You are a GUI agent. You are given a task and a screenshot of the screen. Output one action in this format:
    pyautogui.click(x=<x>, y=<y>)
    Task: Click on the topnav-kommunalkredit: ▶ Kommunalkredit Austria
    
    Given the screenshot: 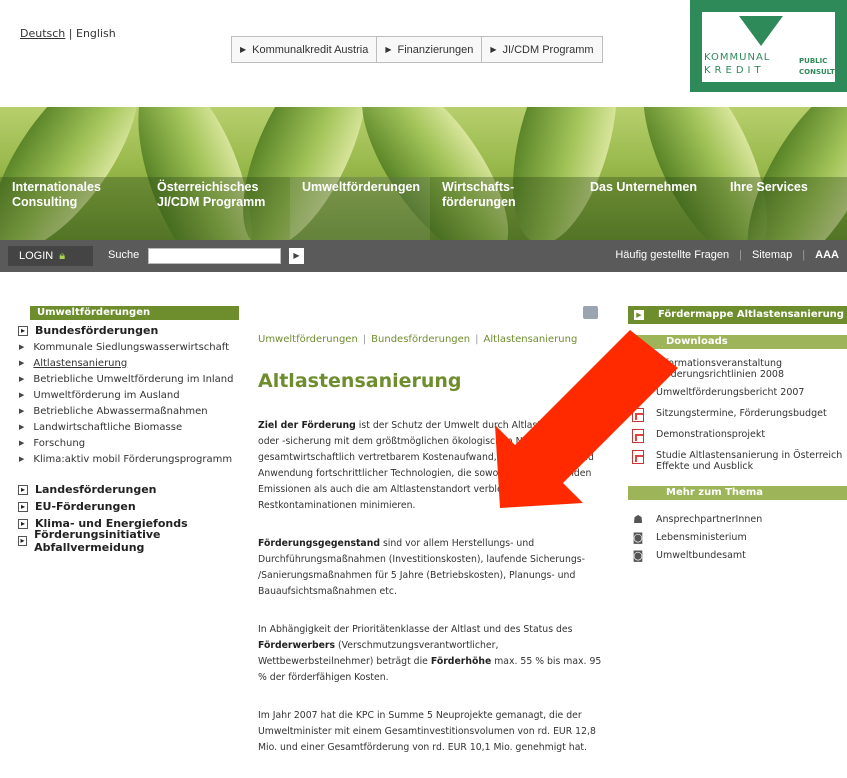 What is the action you would take?
    pyautogui.click(x=305, y=49)
    